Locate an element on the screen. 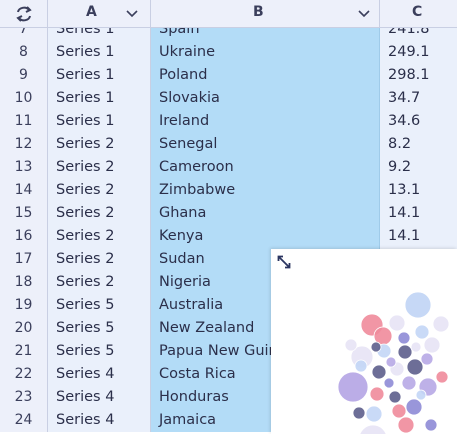 This screenshot has height=434, width=457. row-number: 13 is located at coordinates (24, 167).